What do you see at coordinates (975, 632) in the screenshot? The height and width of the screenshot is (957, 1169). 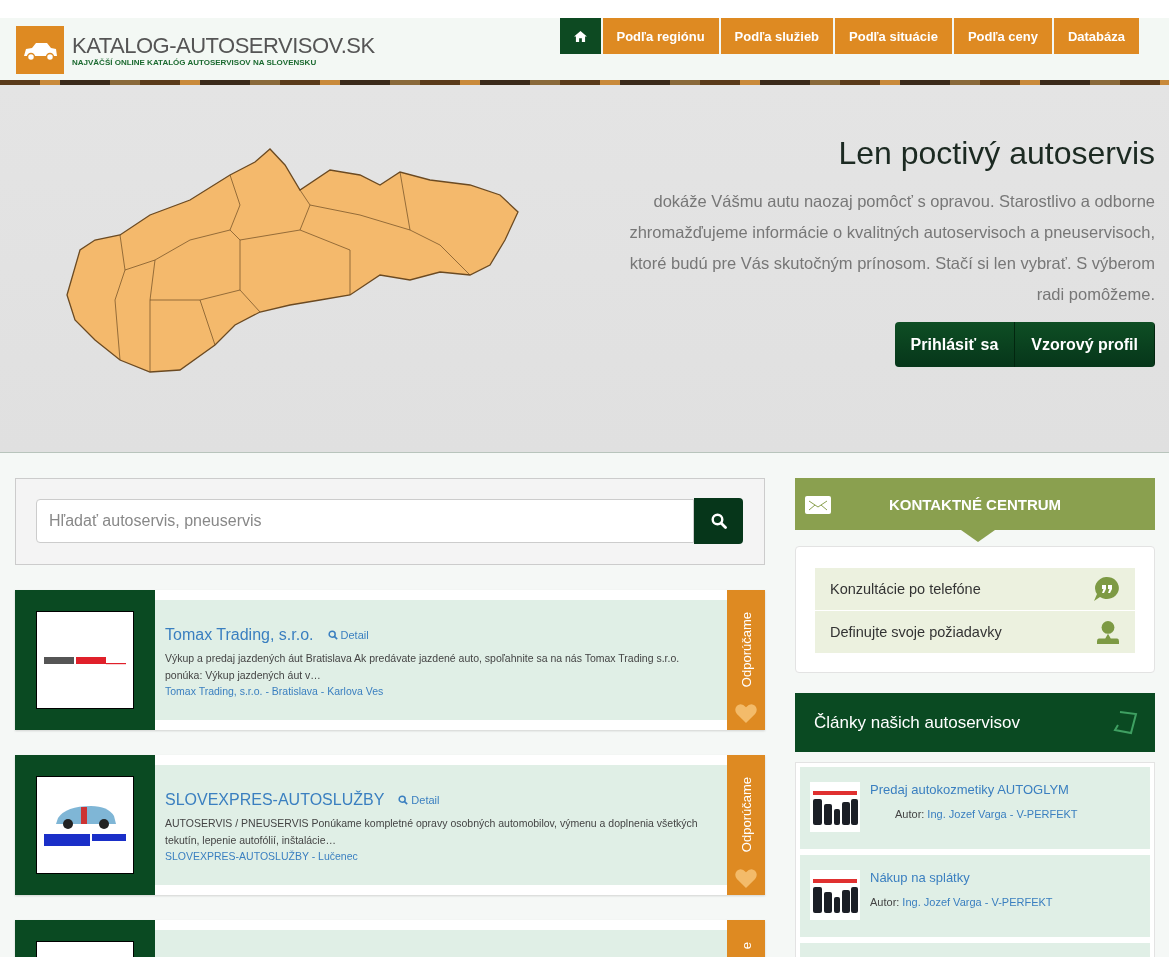 I see `contact-option: Definujte svoje požiadavky` at bounding box center [975, 632].